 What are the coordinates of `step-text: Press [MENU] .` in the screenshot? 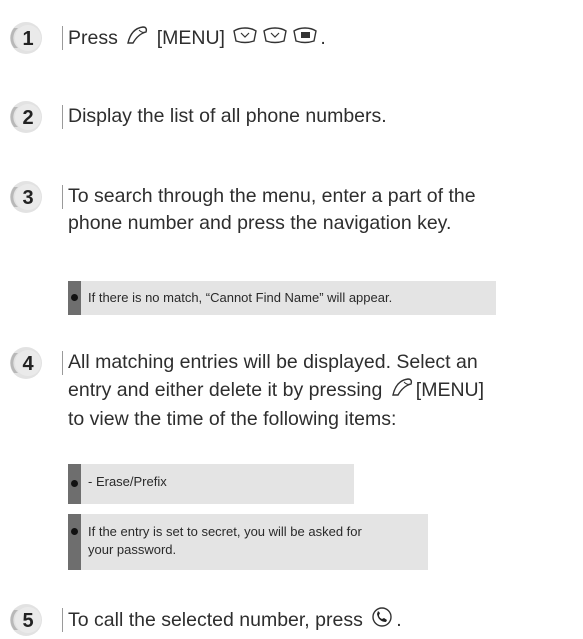 It's located at (325, 39).